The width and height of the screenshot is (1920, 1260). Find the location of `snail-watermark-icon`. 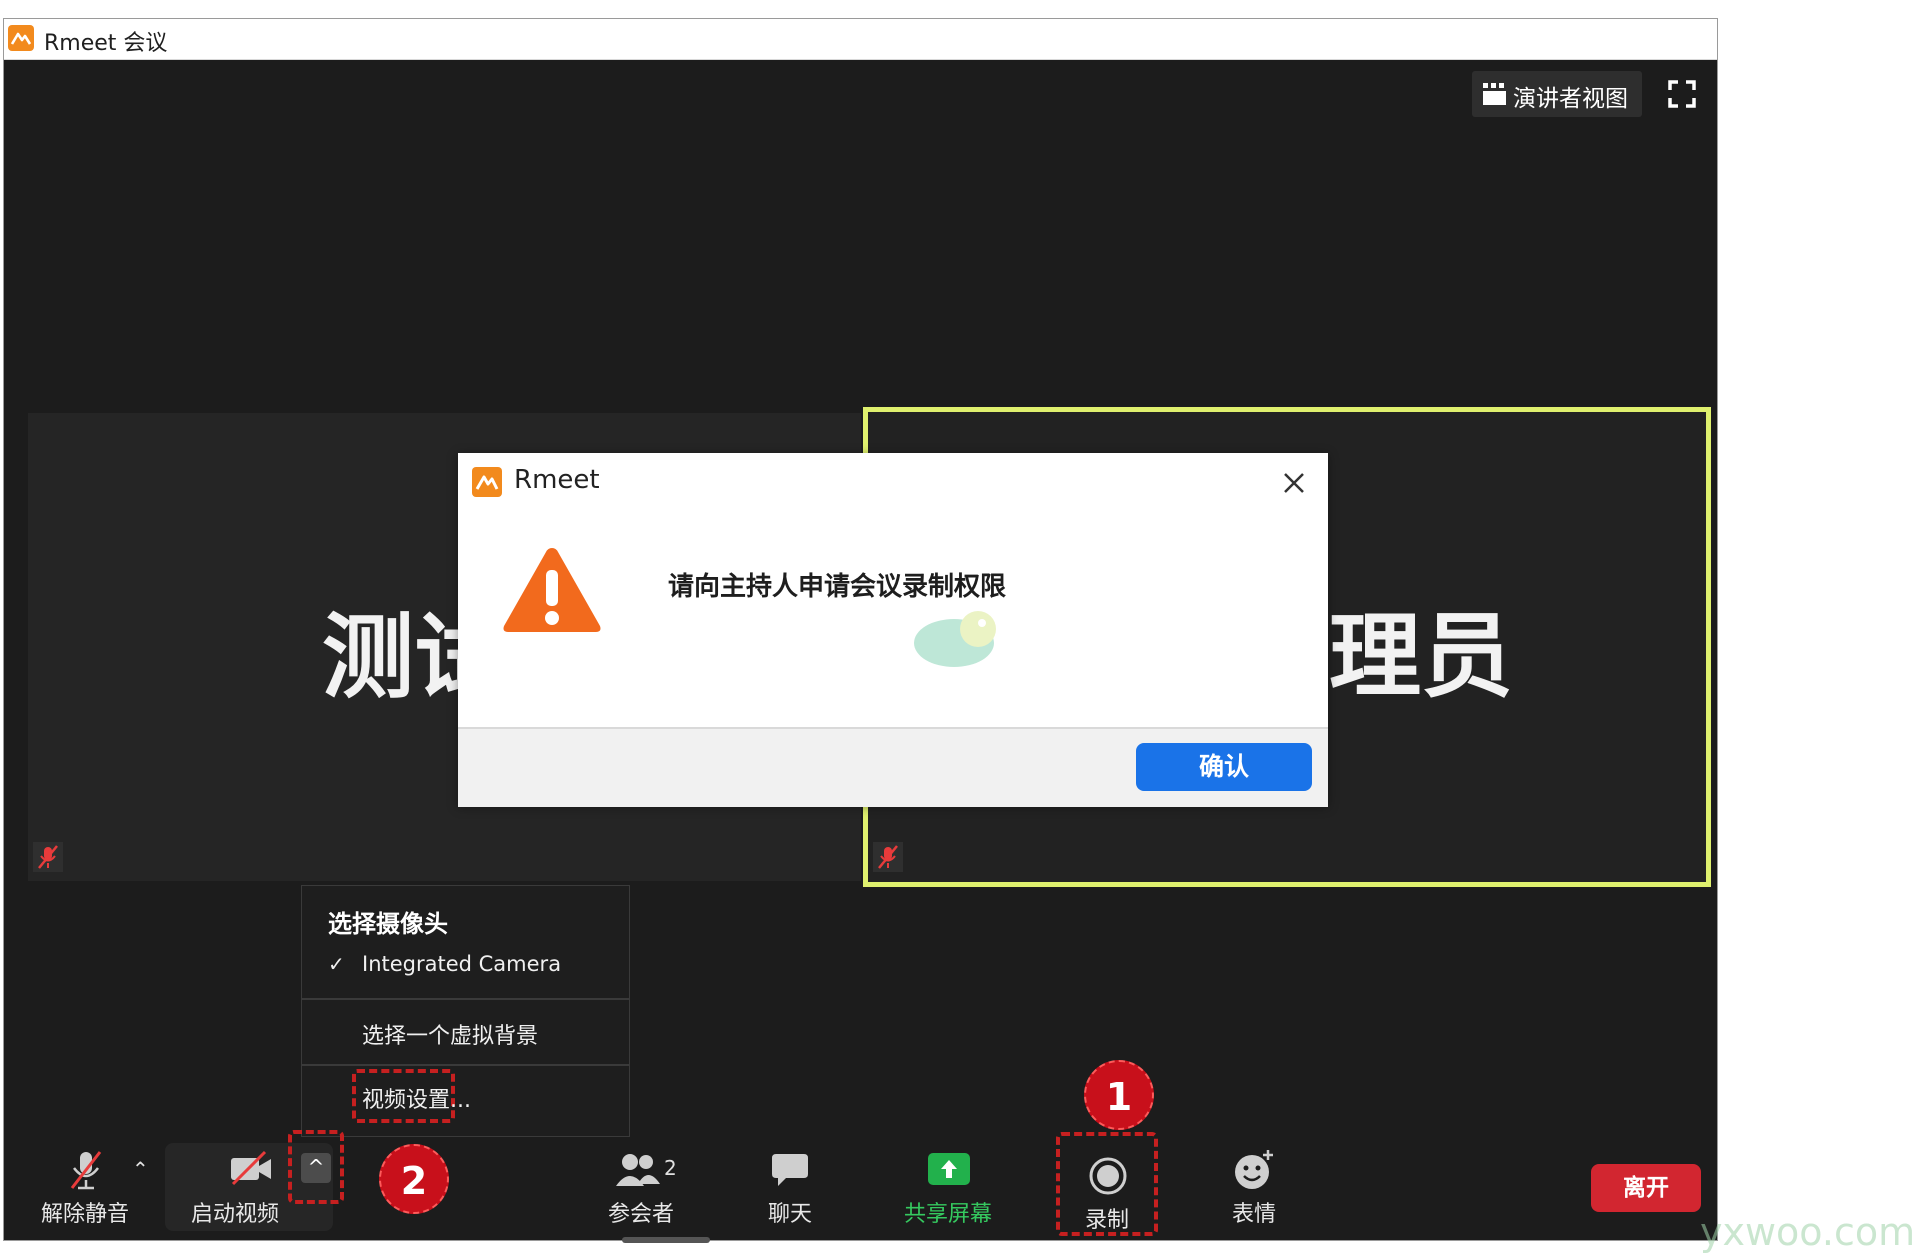

snail-watermark-icon is located at coordinates (955, 639).